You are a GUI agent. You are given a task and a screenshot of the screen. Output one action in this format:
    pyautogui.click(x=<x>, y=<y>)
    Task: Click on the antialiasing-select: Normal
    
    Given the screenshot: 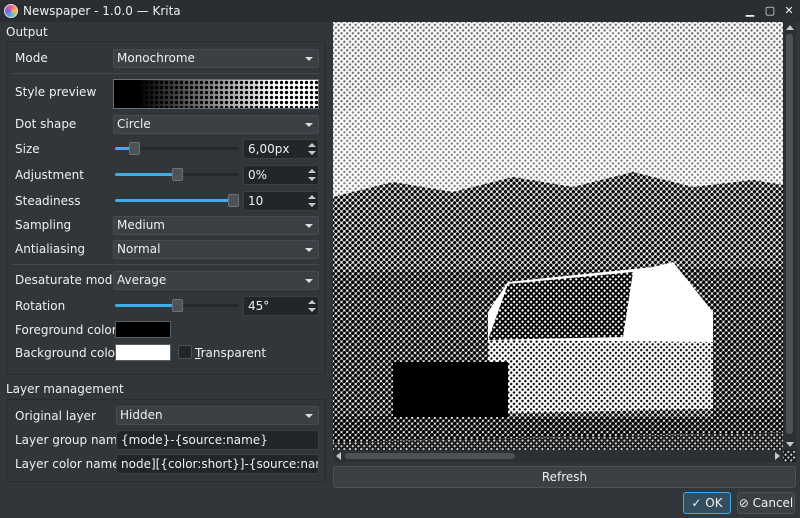 What is the action you would take?
    pyautogui.click(x=216, y=249)
    